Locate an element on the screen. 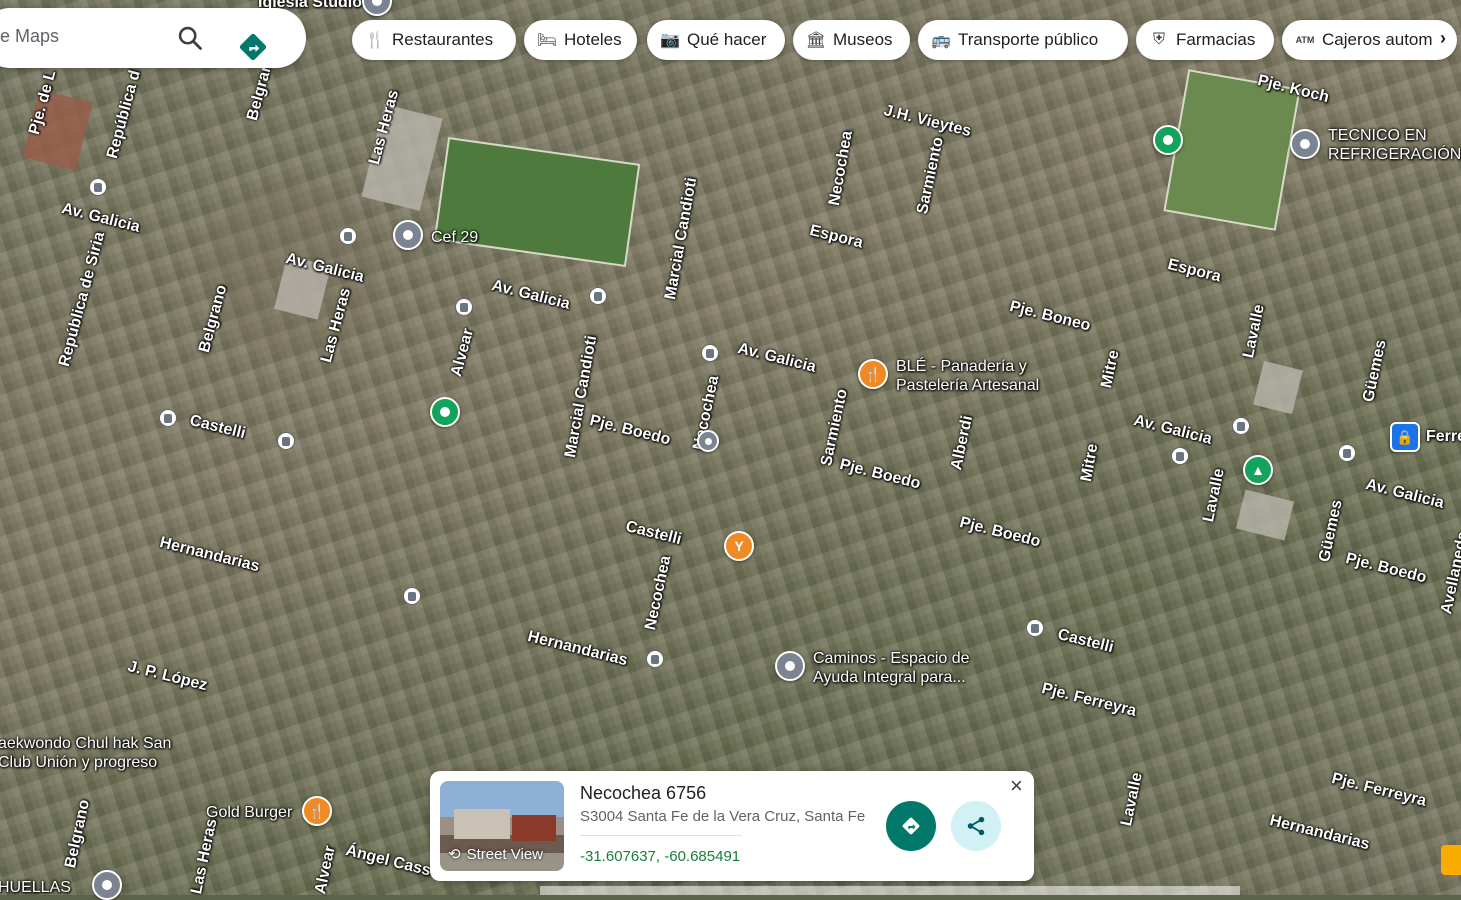 Image resolution: width=1461 pixels, height=900 pixels. place-label-cef-29: Cef 29 is located at coordinates (454, 237).